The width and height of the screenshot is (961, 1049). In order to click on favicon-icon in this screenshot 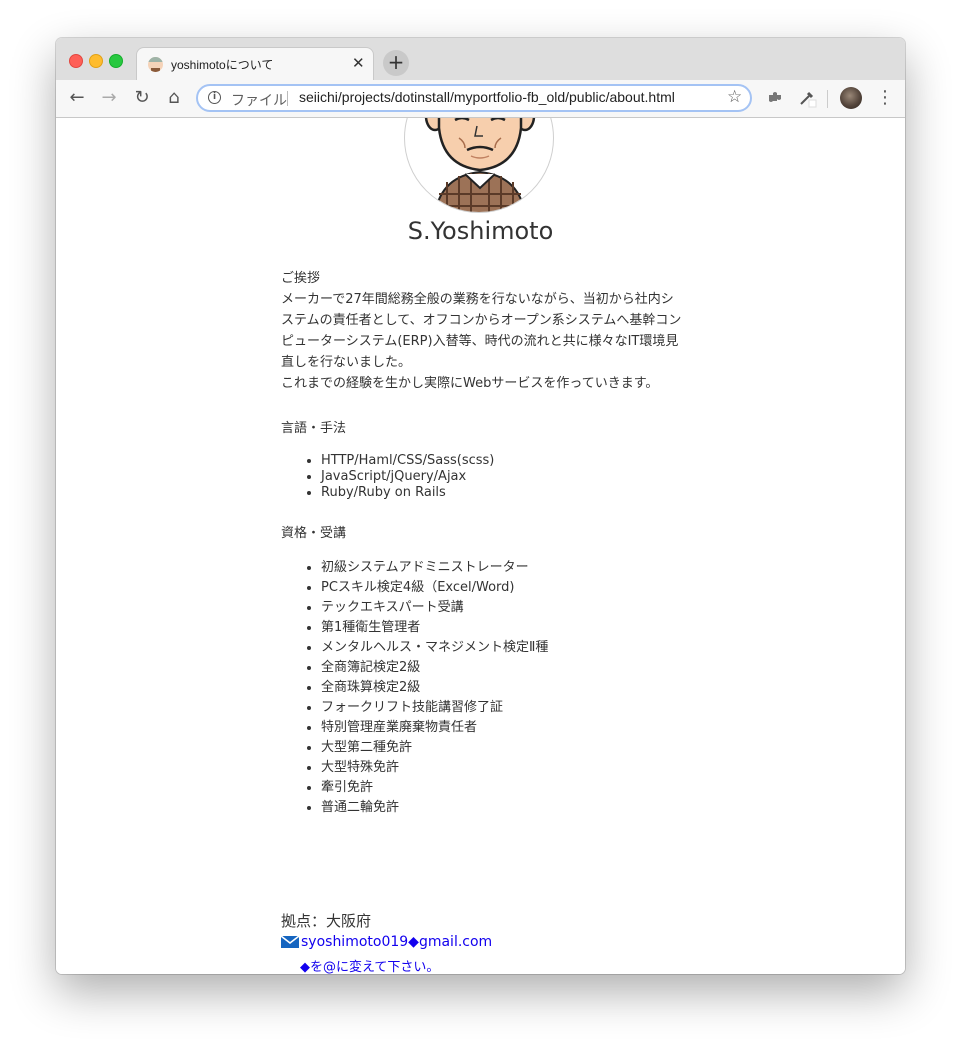, I will do `click(155, 64)`.